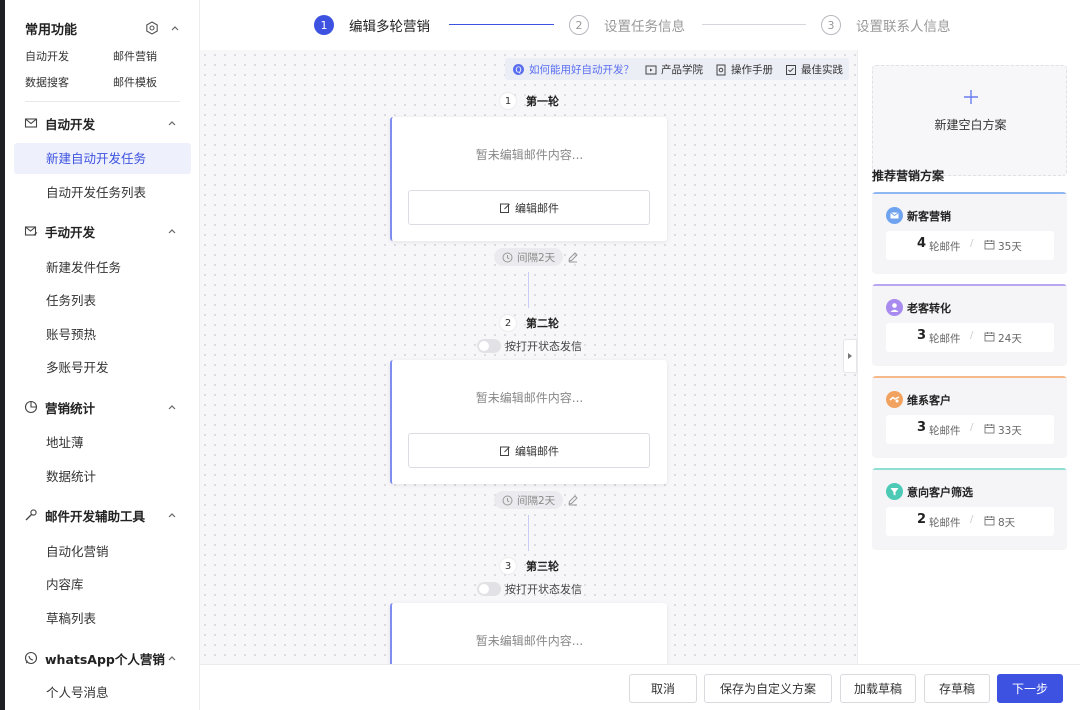 The image size is (1080, 710). Describe the element at coordinates (1030, 688) in the screenshot. I see `next-step-button: 下一步` at that location.